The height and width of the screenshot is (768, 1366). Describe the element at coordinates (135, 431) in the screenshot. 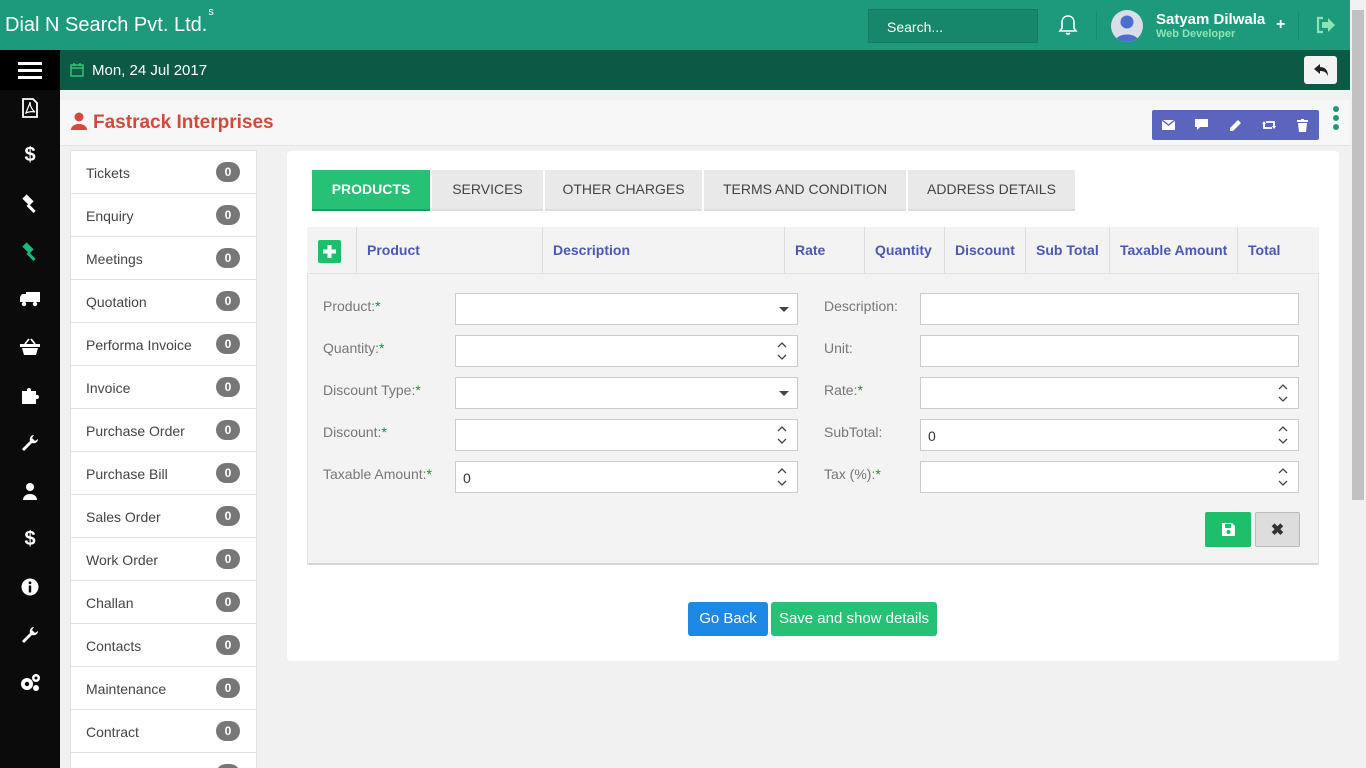

I see `list-item-label: Purchase Order` at that location.